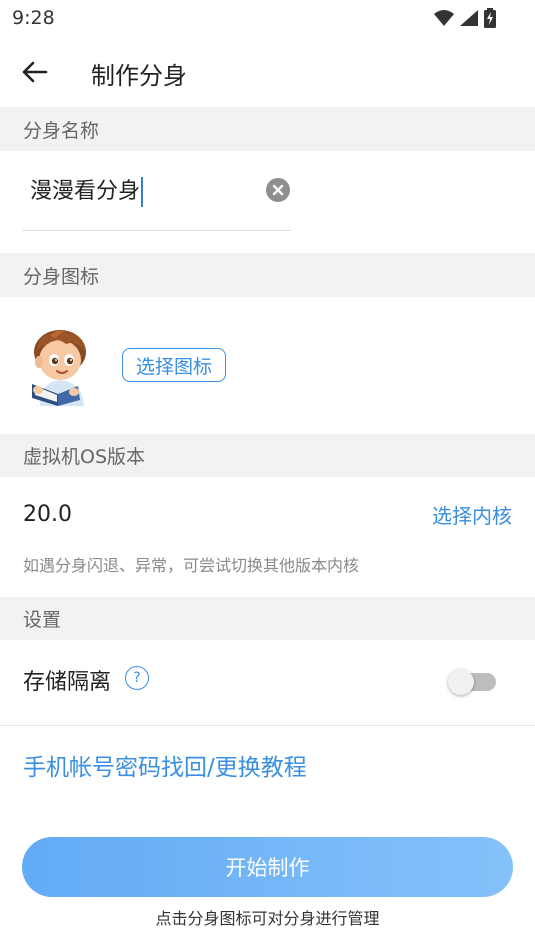 The height and width of the screenshot is (951, 535). I want to click on os-version-value: 20.0, so click(47, 514).